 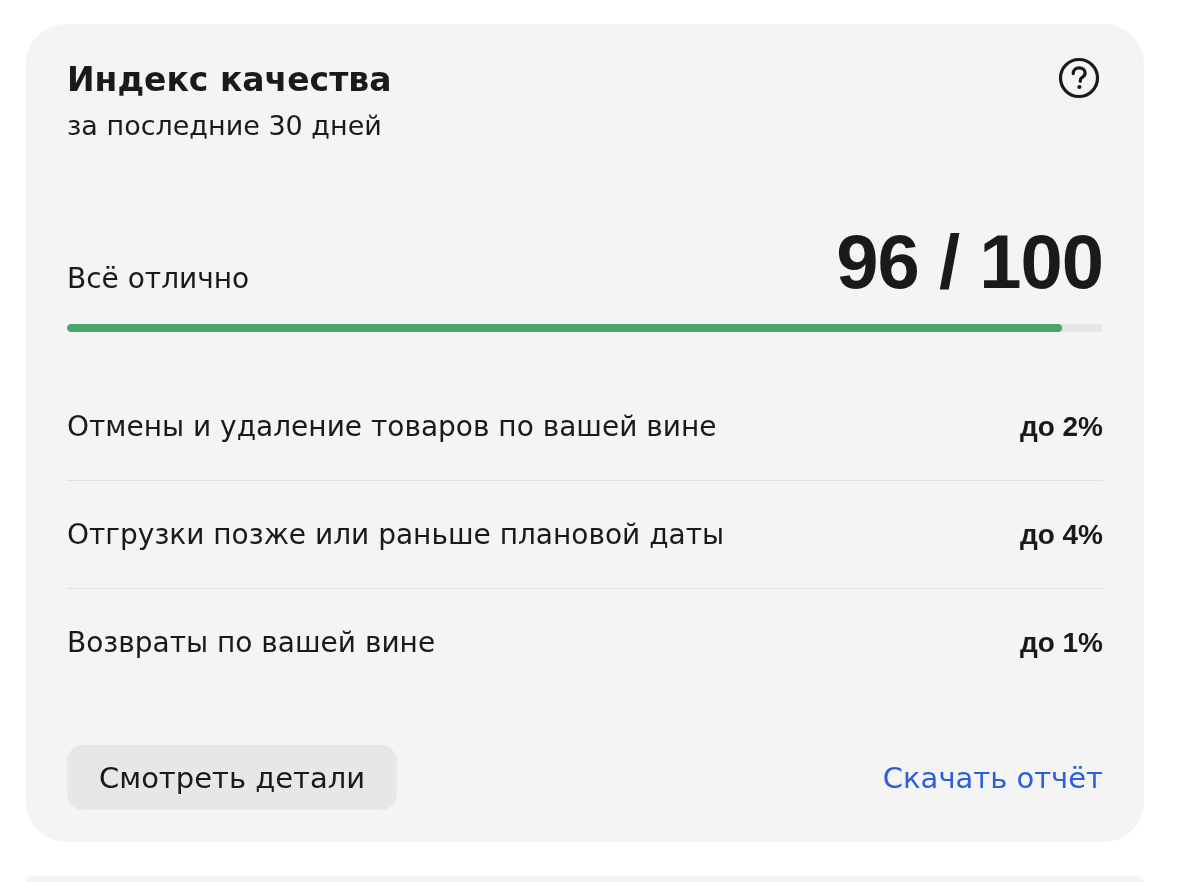 What do you see at coordinates (1061, 643) in the screenshot?
I see `metric-value: до 1%` at bounding box center [1061, 643].